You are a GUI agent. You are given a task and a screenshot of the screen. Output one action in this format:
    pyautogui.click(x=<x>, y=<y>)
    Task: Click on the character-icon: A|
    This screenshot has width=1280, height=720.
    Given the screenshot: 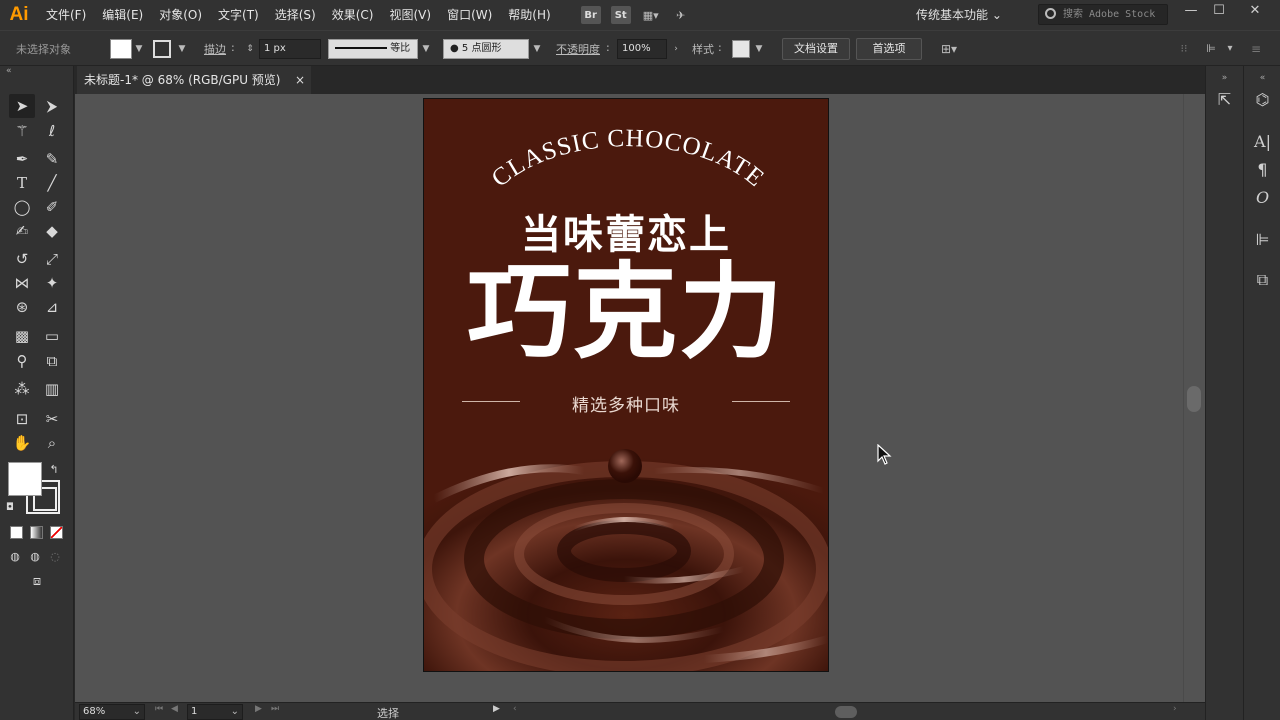 What is the action you would take?
    pyautogui.click(x=1262, y=142)
    